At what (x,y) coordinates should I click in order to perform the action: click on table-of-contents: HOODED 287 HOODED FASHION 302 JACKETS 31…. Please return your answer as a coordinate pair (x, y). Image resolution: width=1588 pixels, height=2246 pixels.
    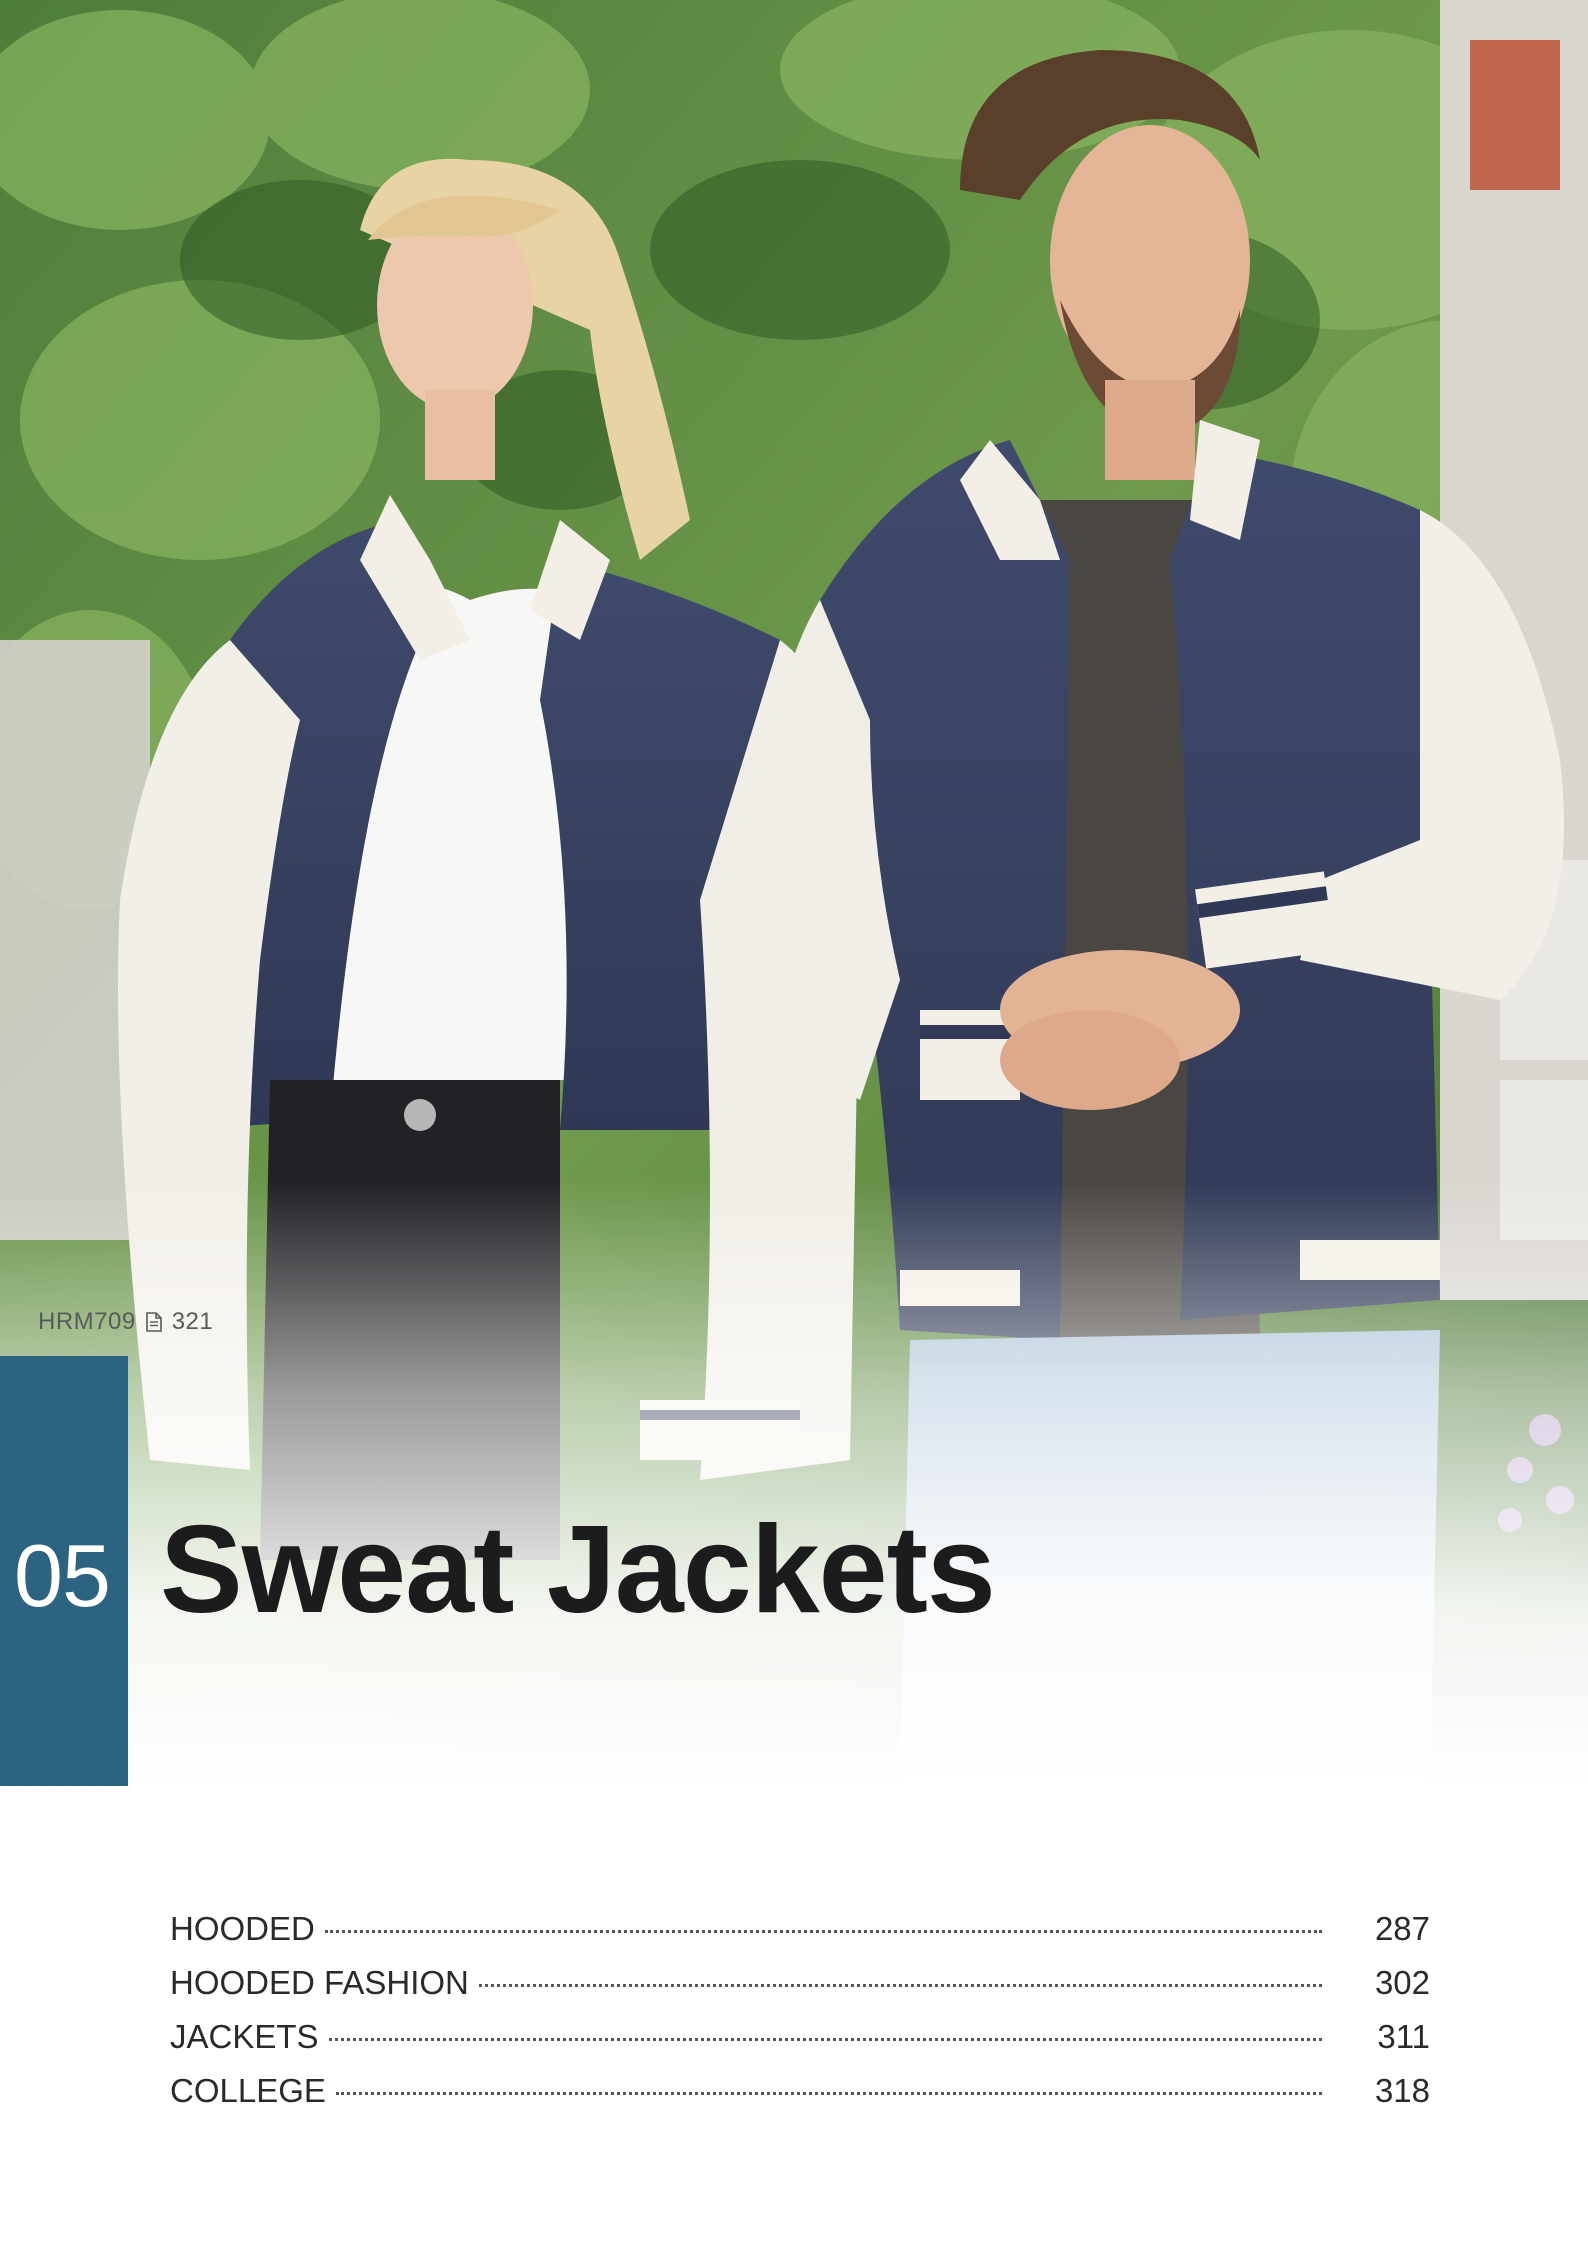
    Looking at the image, I should click on (800, 2018).